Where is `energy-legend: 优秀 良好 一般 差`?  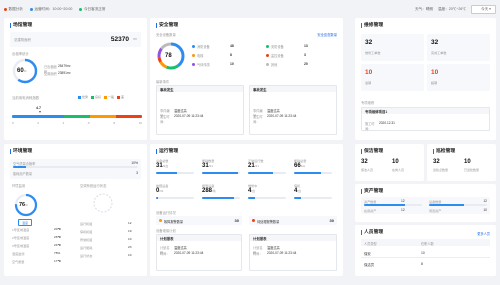
energy-legend: 优秀 良好 一般 差 is located at coordinates (102, 97).